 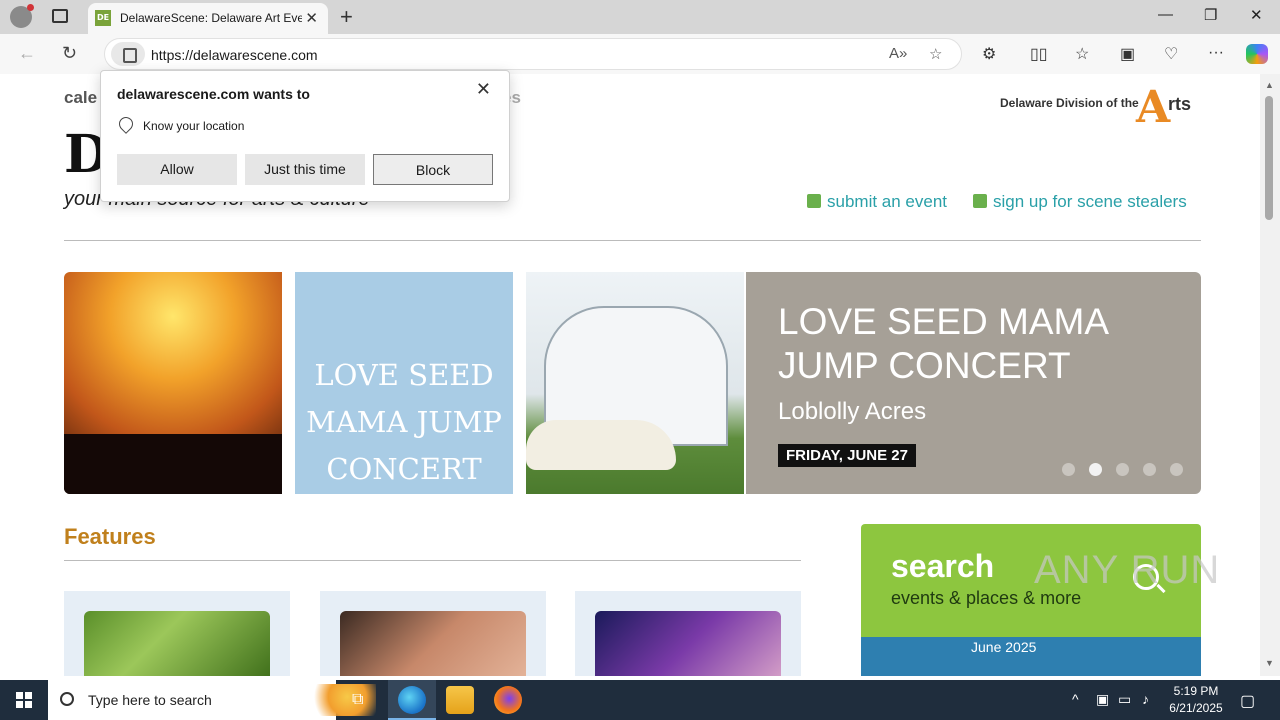 What do you see at coordinates (1165, 14) in the screenshot?
I see `minimize-icon: —` at bounding box center [1165, 14].